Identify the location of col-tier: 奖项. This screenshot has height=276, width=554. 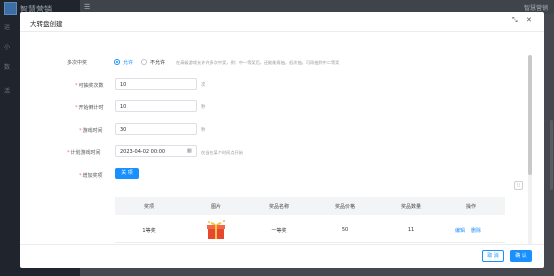
(148, 207).